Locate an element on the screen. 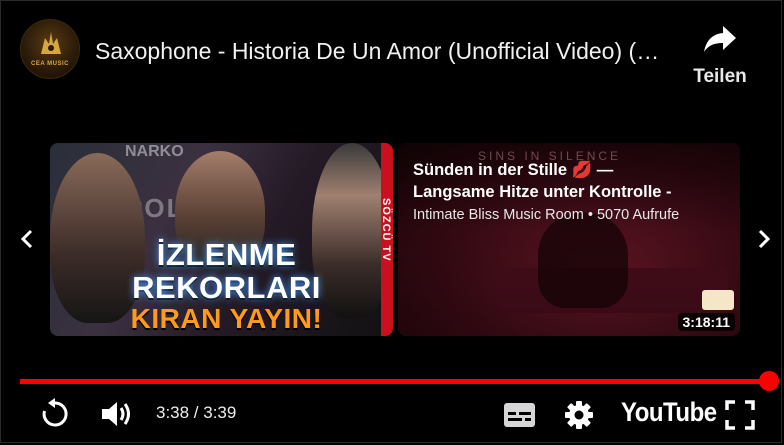 This screenshot has width=784, height=445. replay-icon is located at coordinates (55, 414).